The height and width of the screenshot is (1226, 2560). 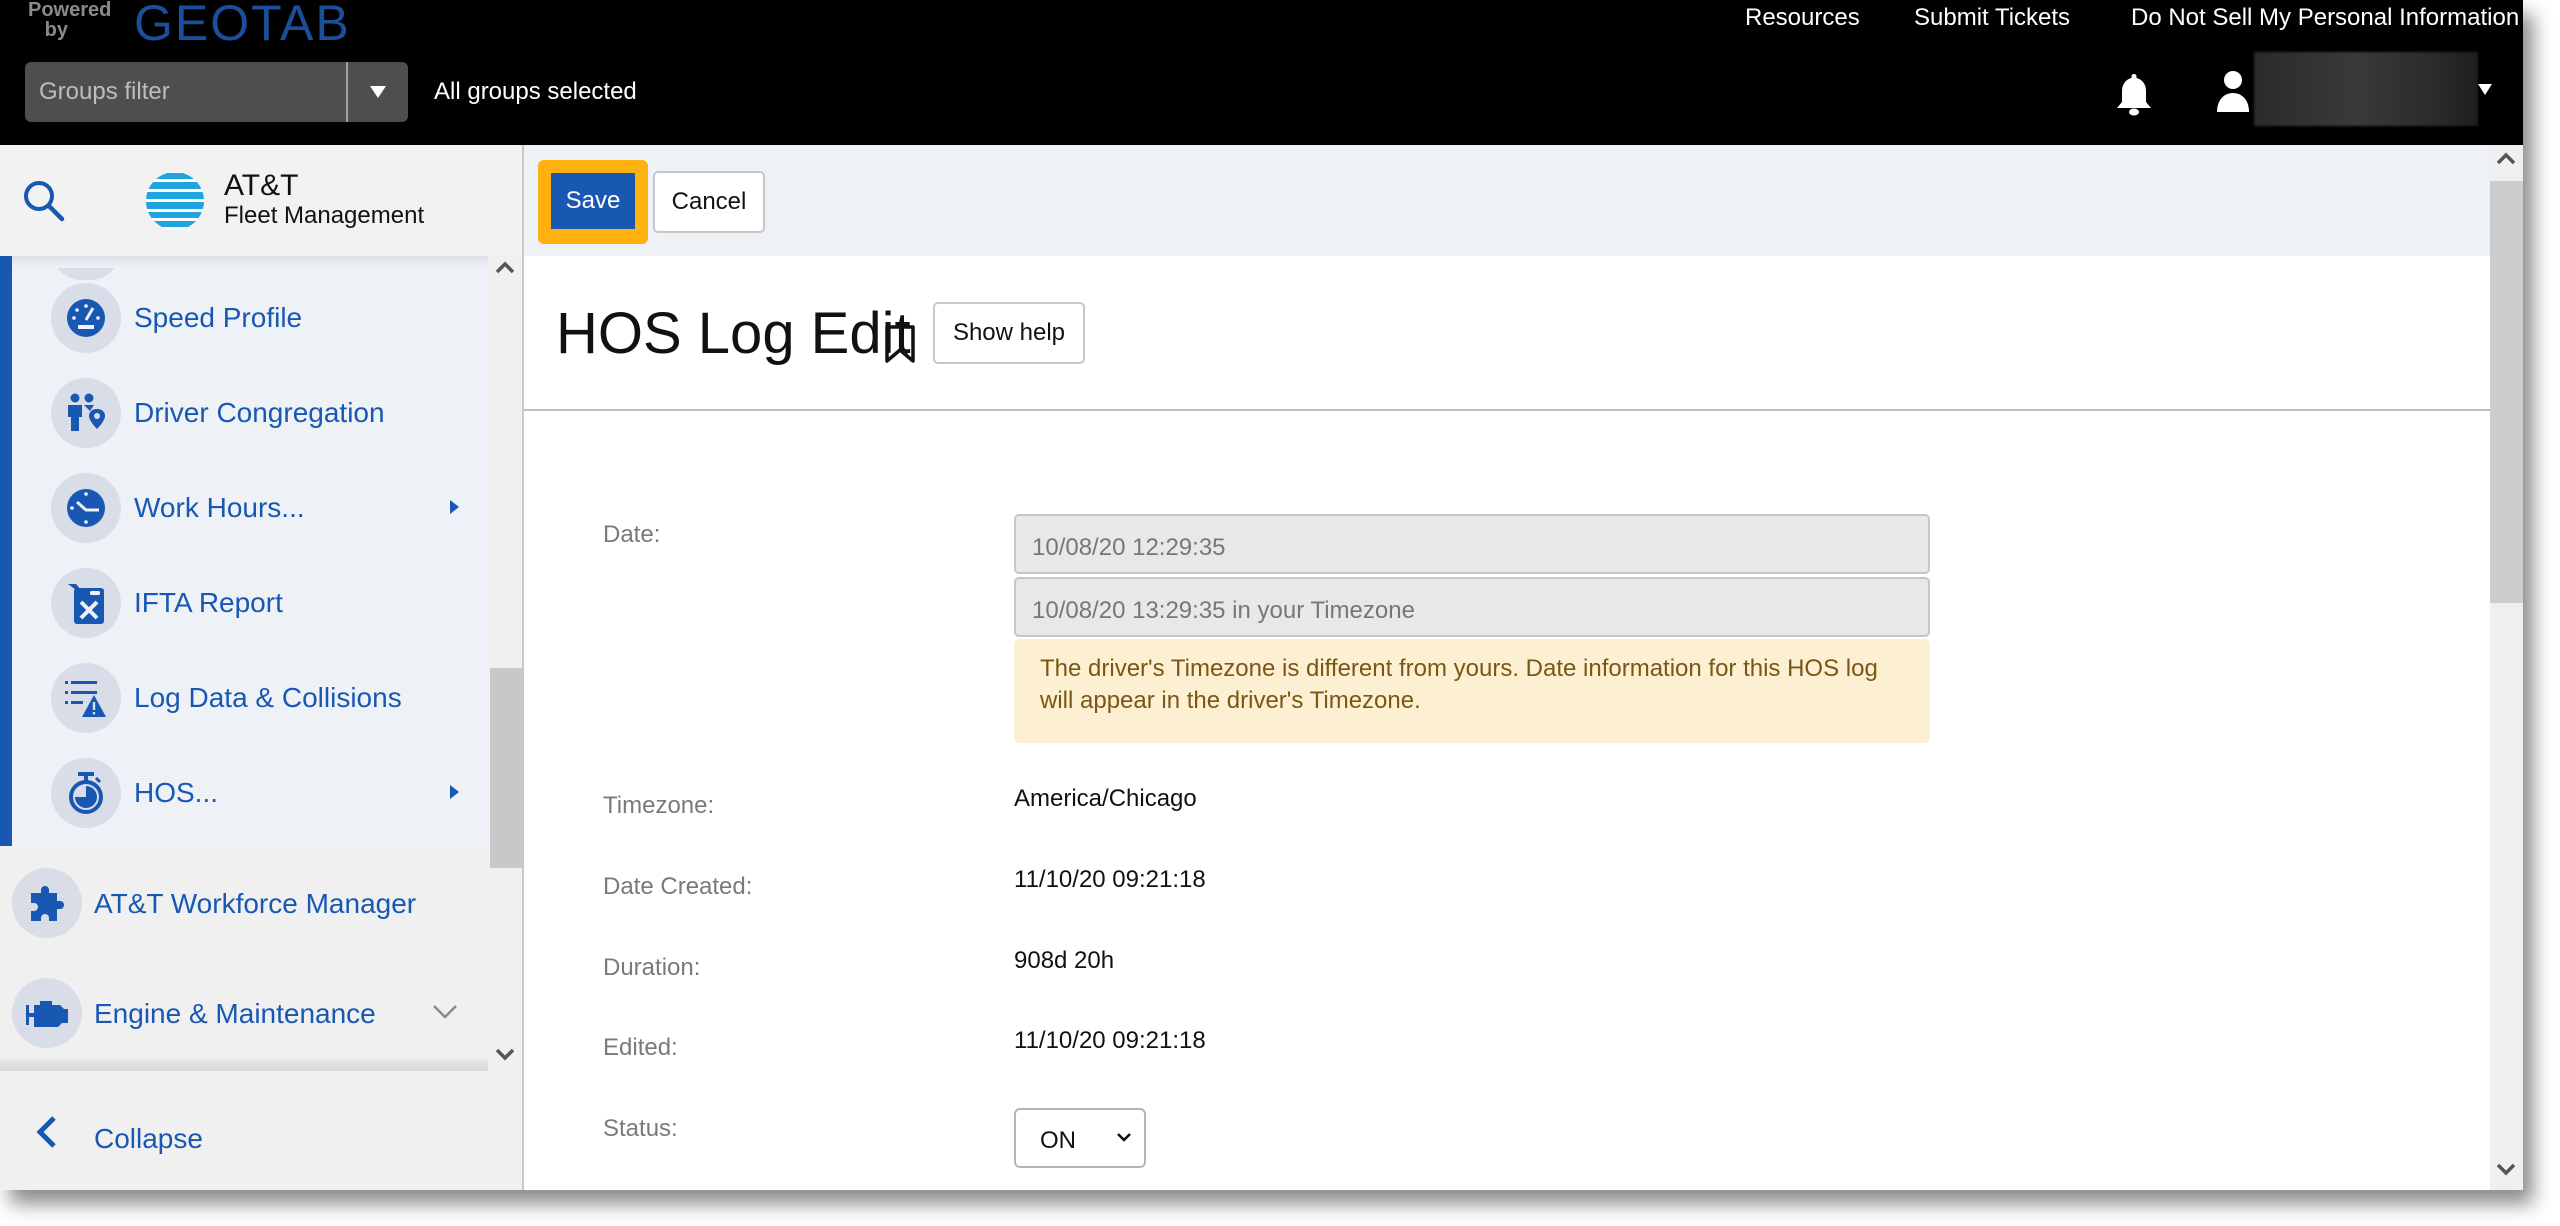 What do you see at coordinates (6, 551) in the screenshot?
I see `submenu-accent-bar` at bounding box center [6, 551].